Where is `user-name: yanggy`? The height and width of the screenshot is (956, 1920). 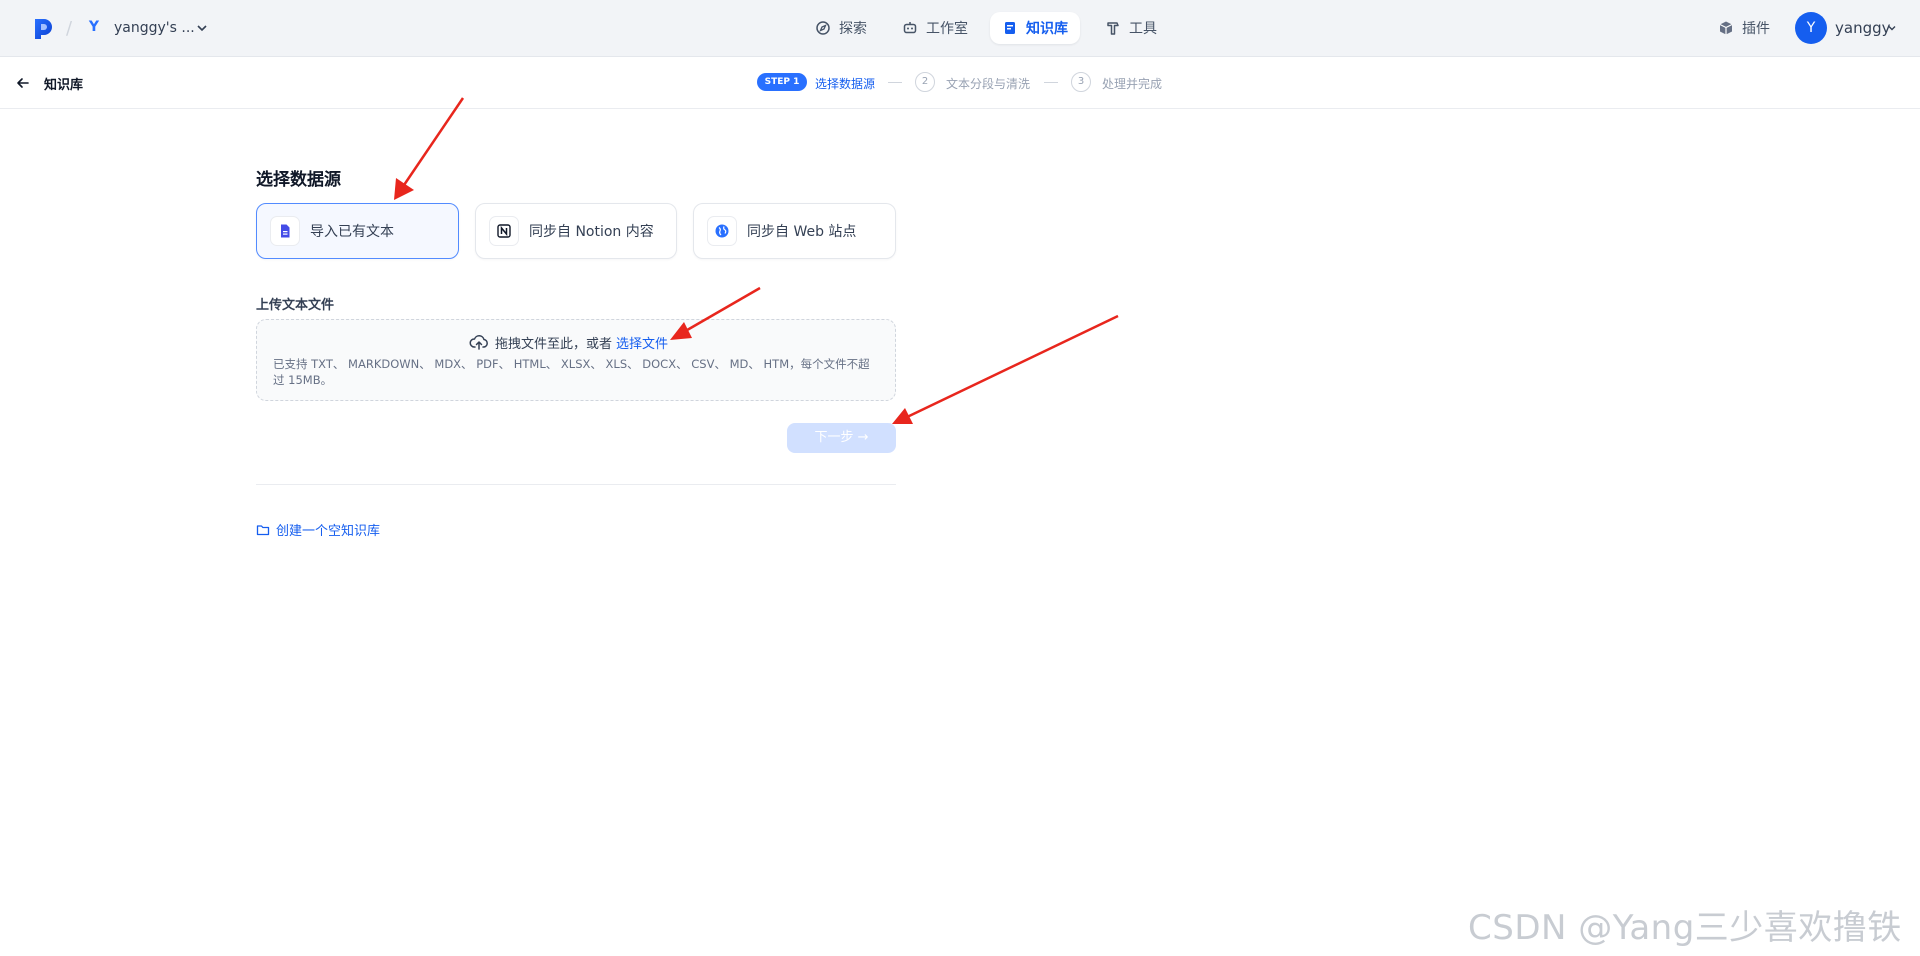 user-name: yanggy is located at coordinates (1863, 28).